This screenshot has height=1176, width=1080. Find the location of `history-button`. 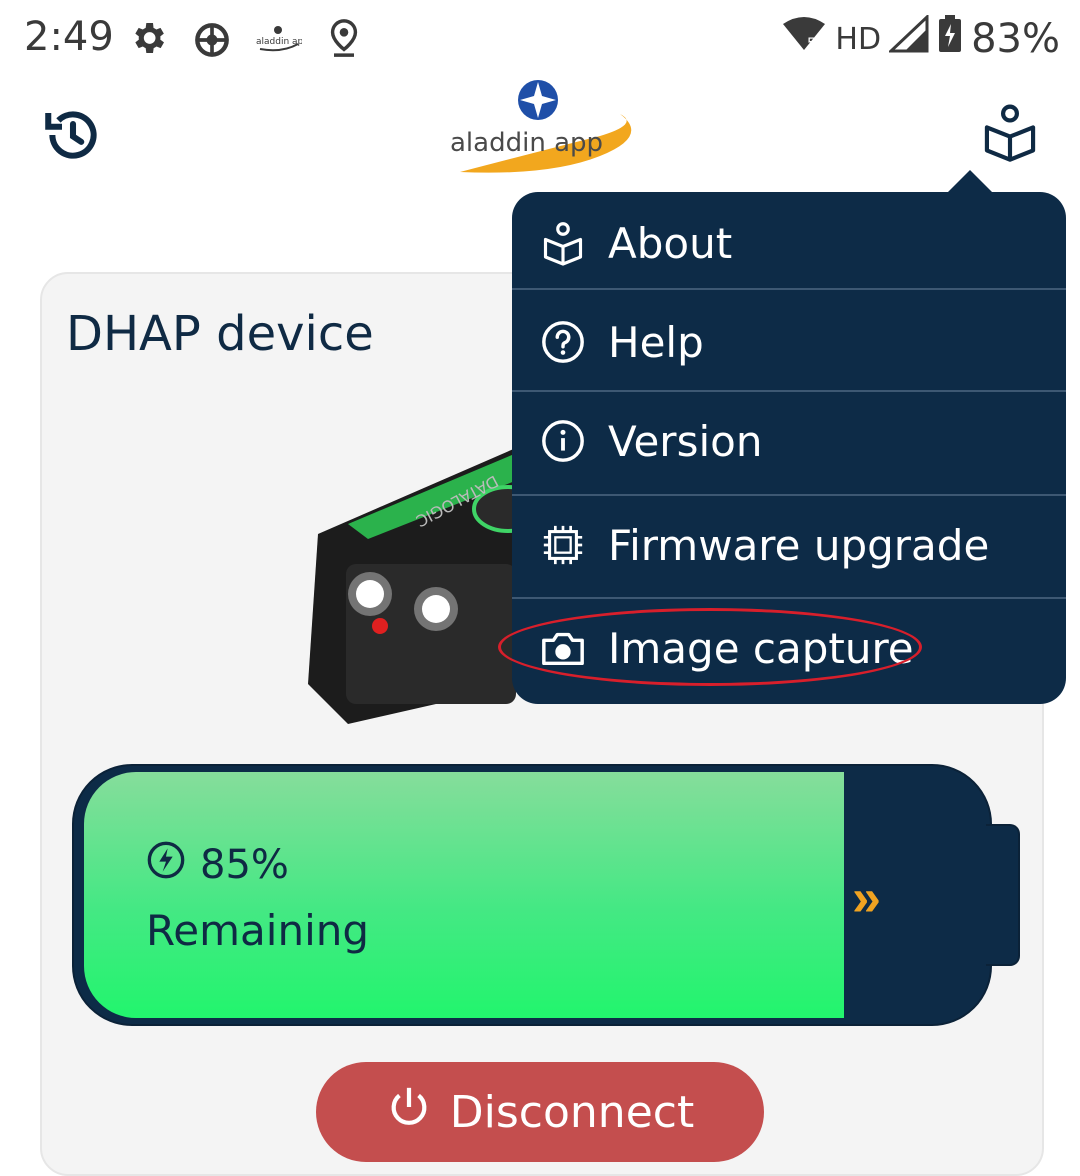

history-button is located at coordinates (73, 135).